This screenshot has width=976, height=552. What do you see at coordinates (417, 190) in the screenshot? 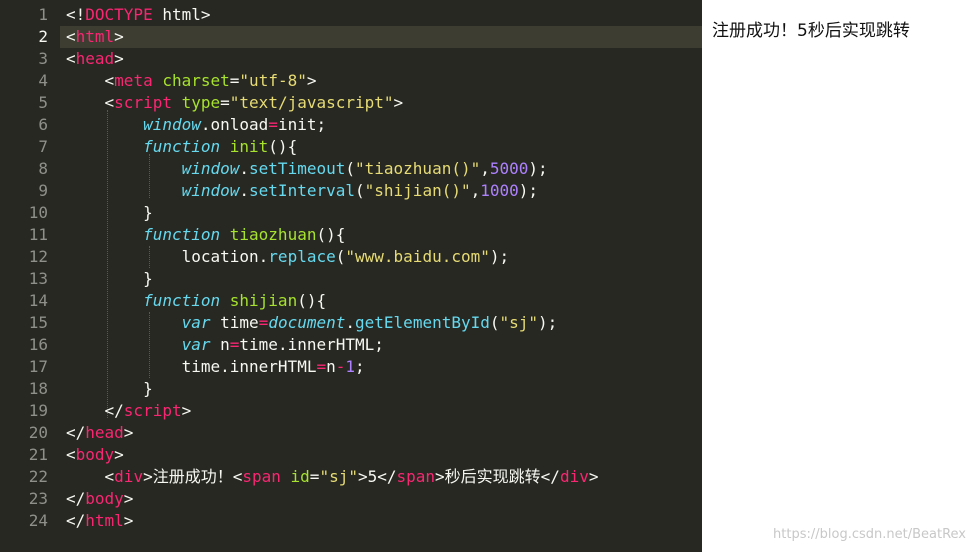
I see `code-token: "shijian()"` at bounding box center [417, 190].